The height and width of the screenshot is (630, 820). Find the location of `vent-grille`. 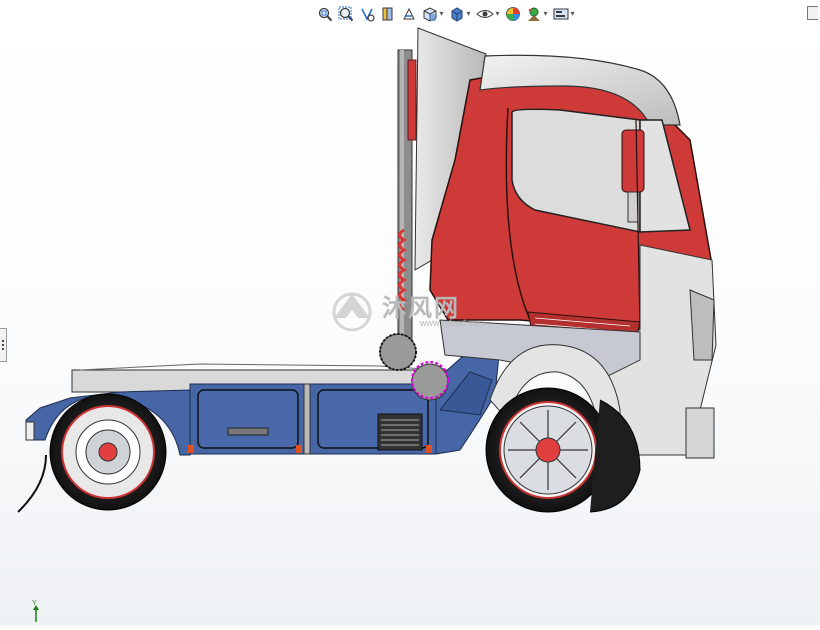

vent-grille is located at coordinates (400, 432).